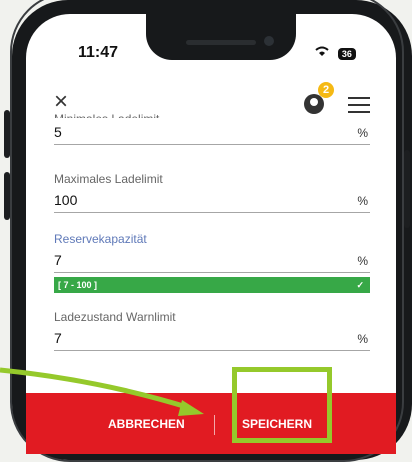 This screenshot has width=412, height=462. Describe the element at coordinates (407, 189) in the screenshot. I see `power-button` at that location.